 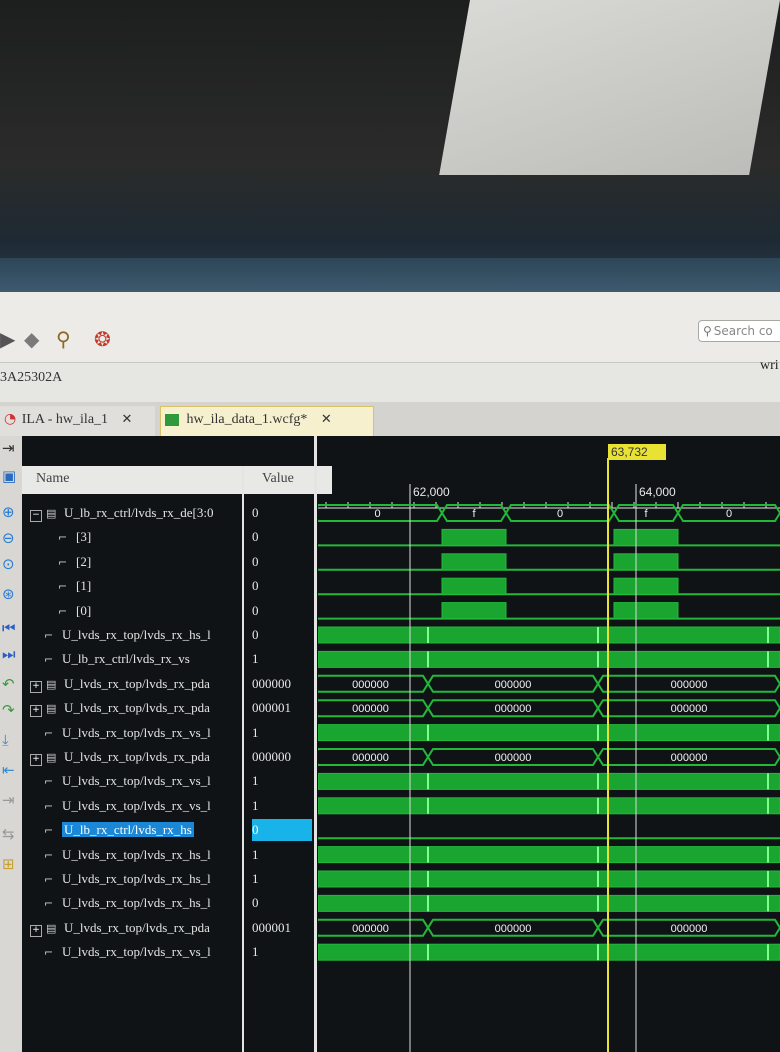 What do you see at coordinates (8, 684) in the screenshot?
I see `prev-transition-icon: ↶` at bounding box center [8, 684].